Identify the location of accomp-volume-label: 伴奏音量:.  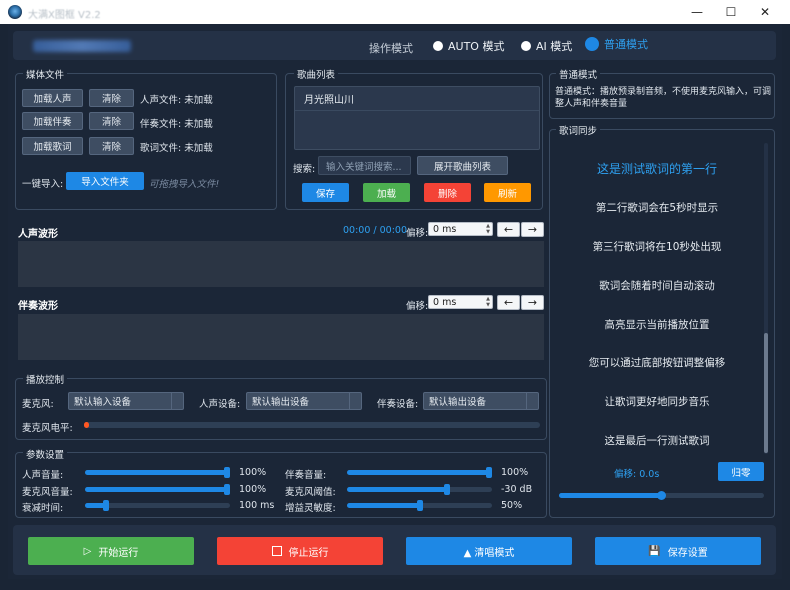
(306, 475).